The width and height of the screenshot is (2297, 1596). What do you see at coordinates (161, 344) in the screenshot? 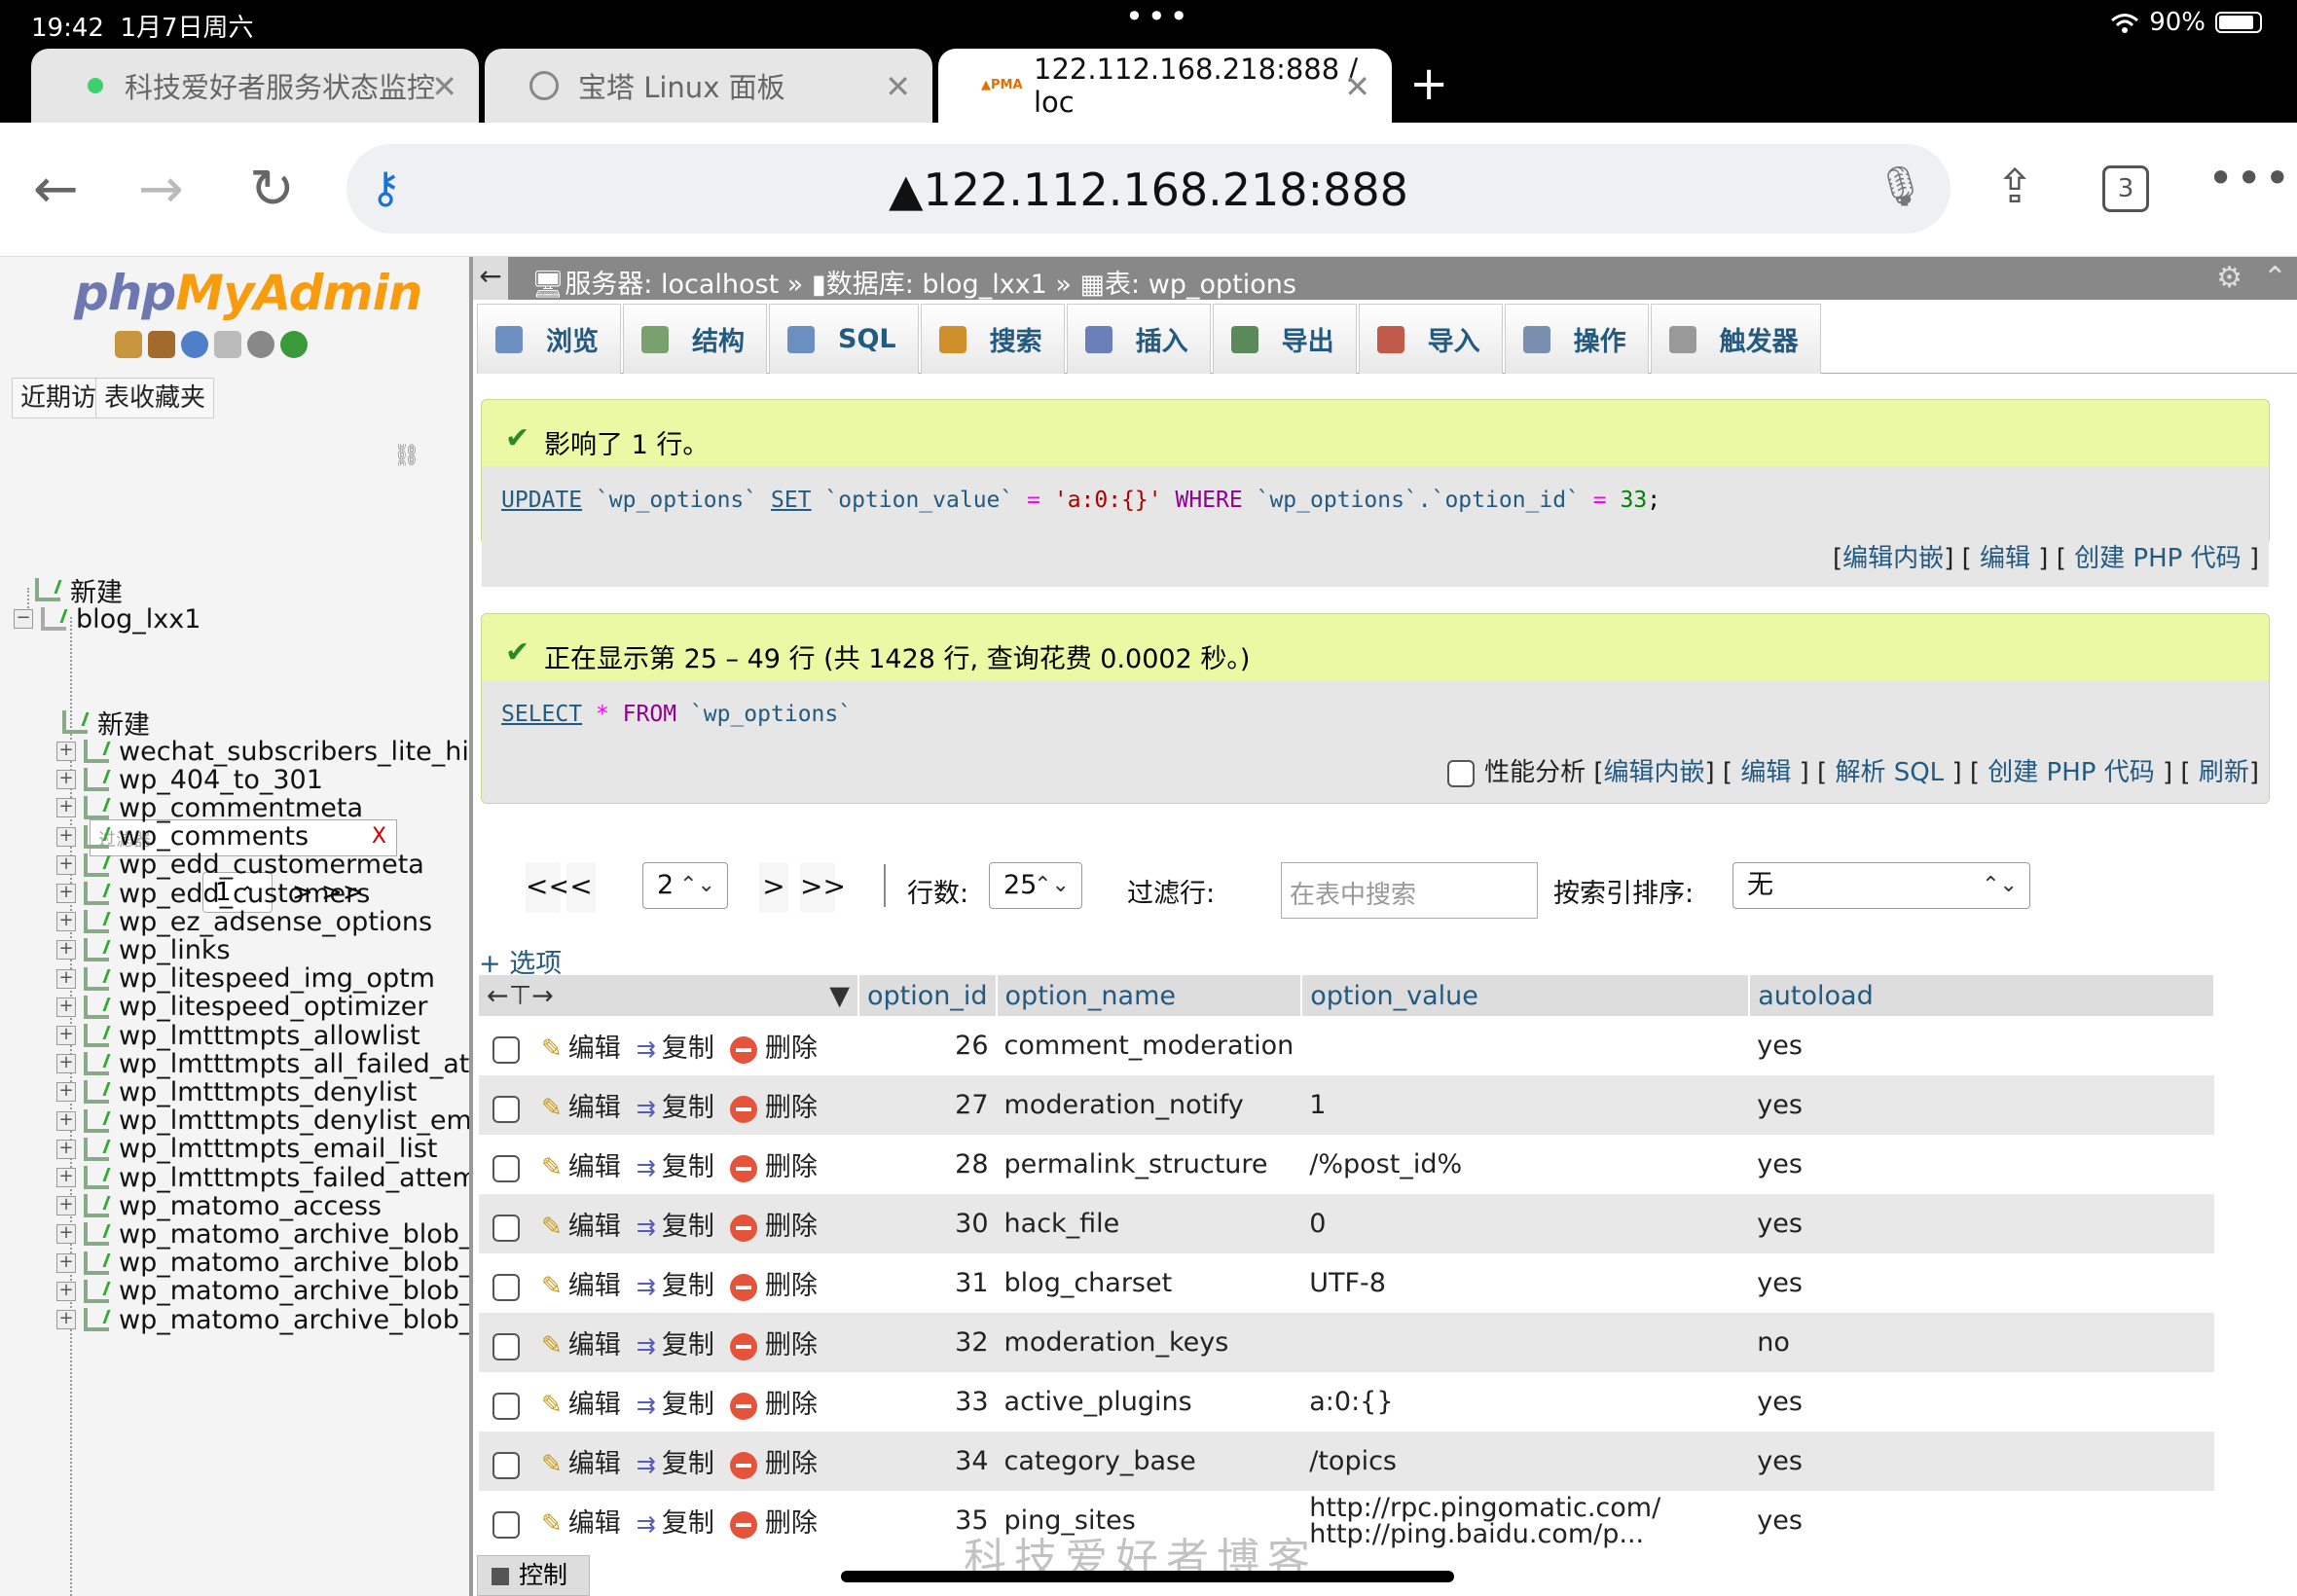
I see `exit-icon` at bounding box center [161, 344].